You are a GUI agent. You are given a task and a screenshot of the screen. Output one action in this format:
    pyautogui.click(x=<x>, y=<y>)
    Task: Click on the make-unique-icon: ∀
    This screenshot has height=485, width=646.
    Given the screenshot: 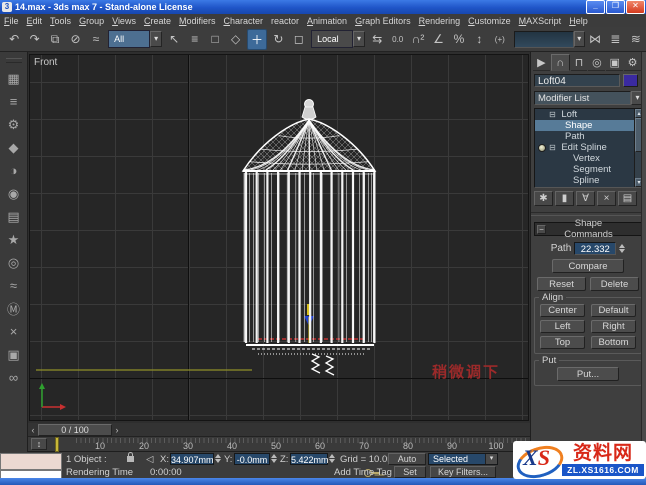 What is the action you would take?
    pyautogui.click(x=585, y=198)
    